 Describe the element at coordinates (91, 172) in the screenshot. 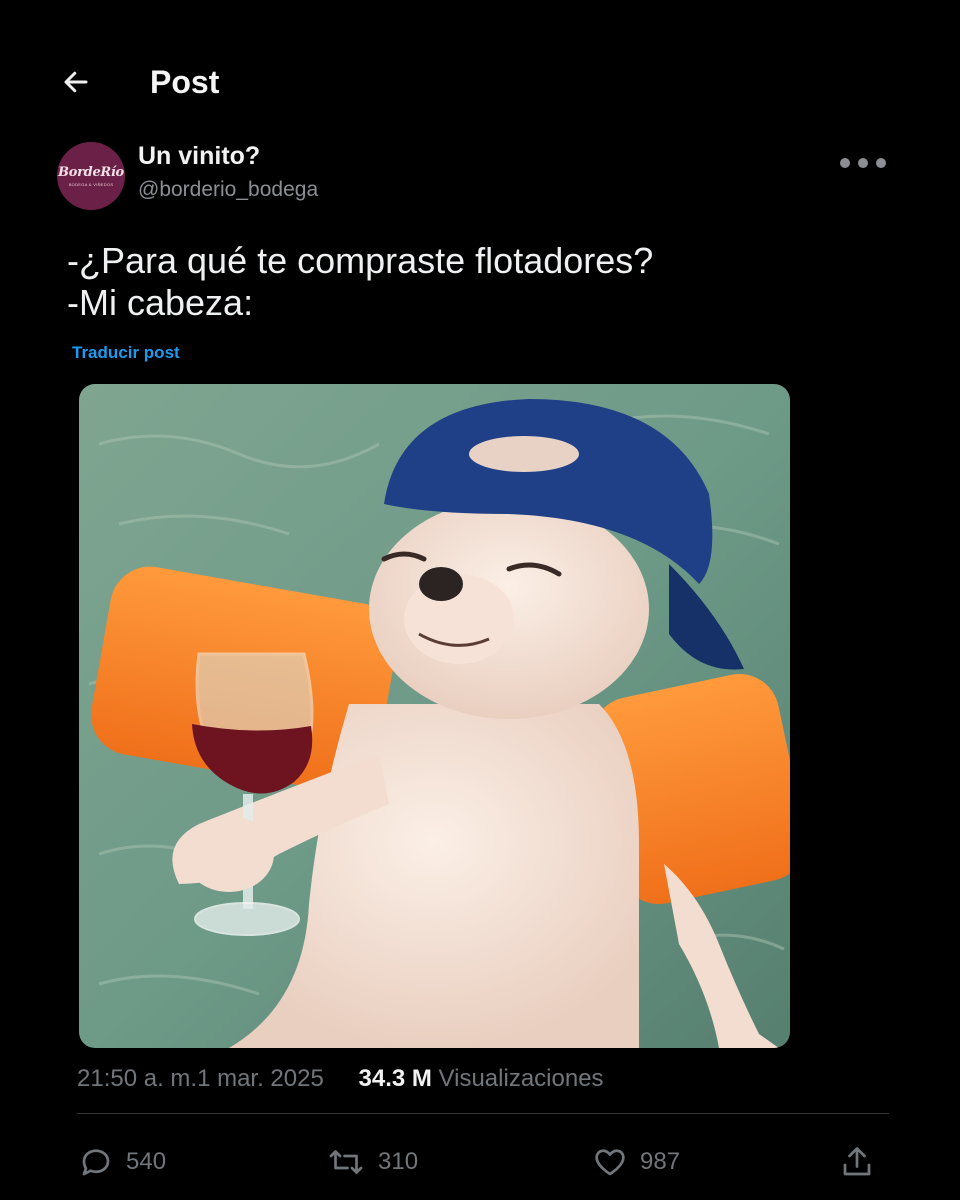

I see `avatar-logo-text: BordeRío` at that location.